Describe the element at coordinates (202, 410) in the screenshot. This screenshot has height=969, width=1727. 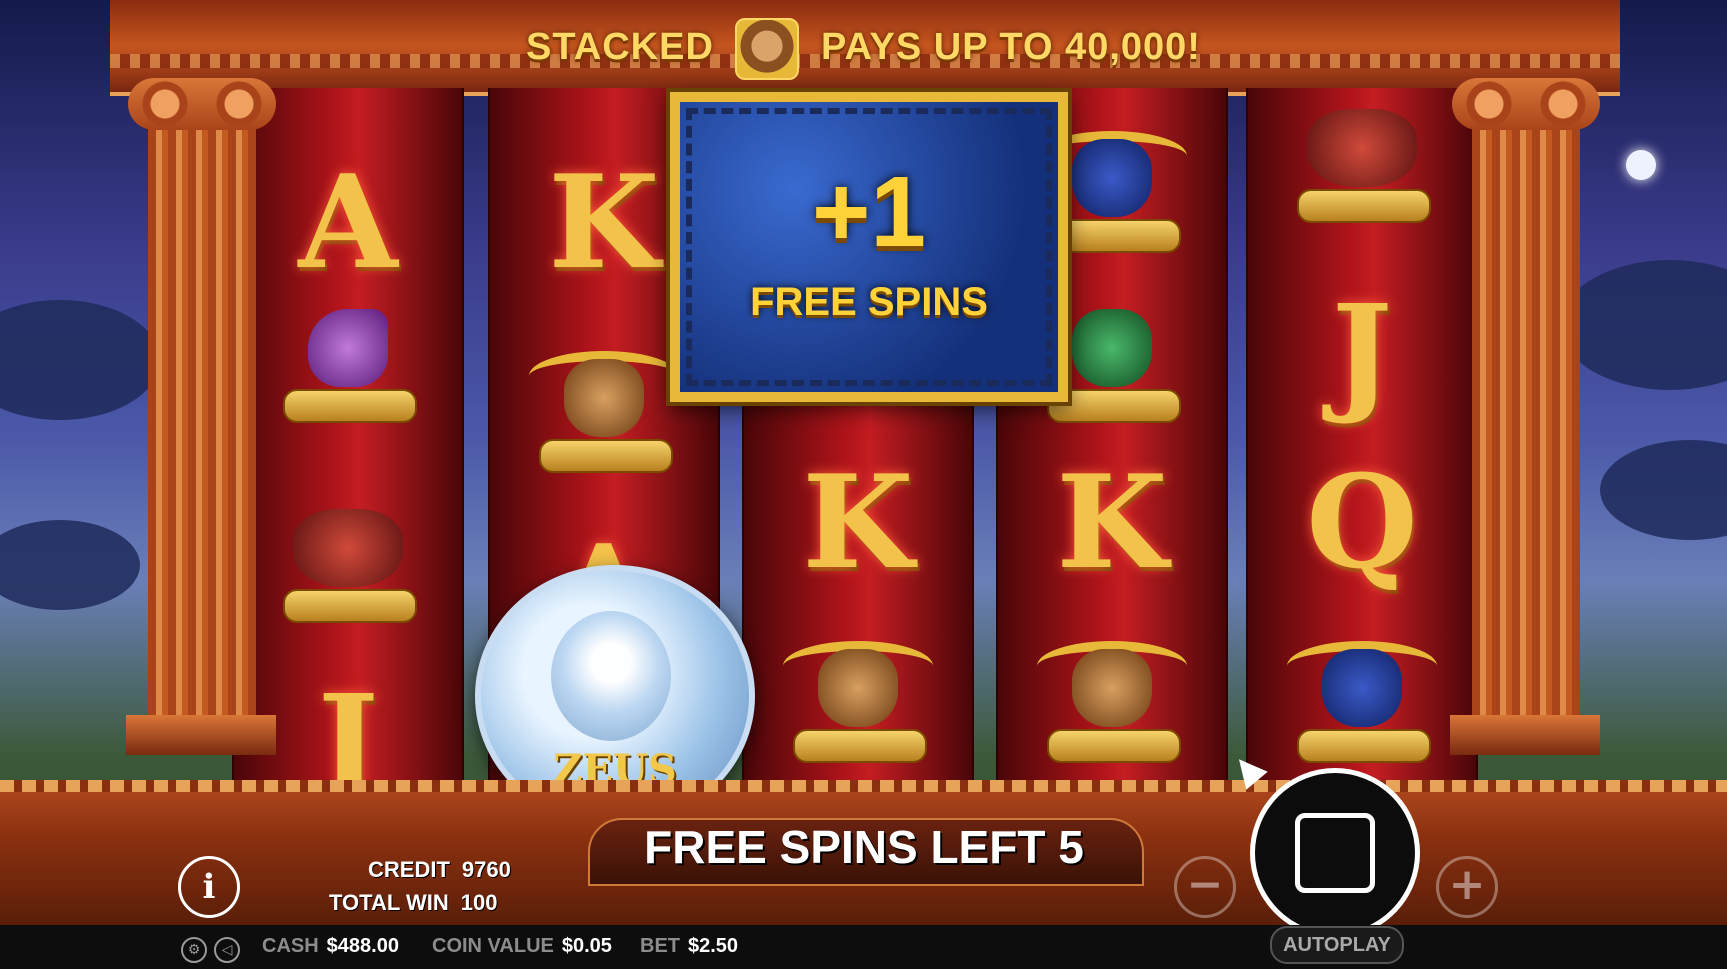
I see `left-column` at that location.